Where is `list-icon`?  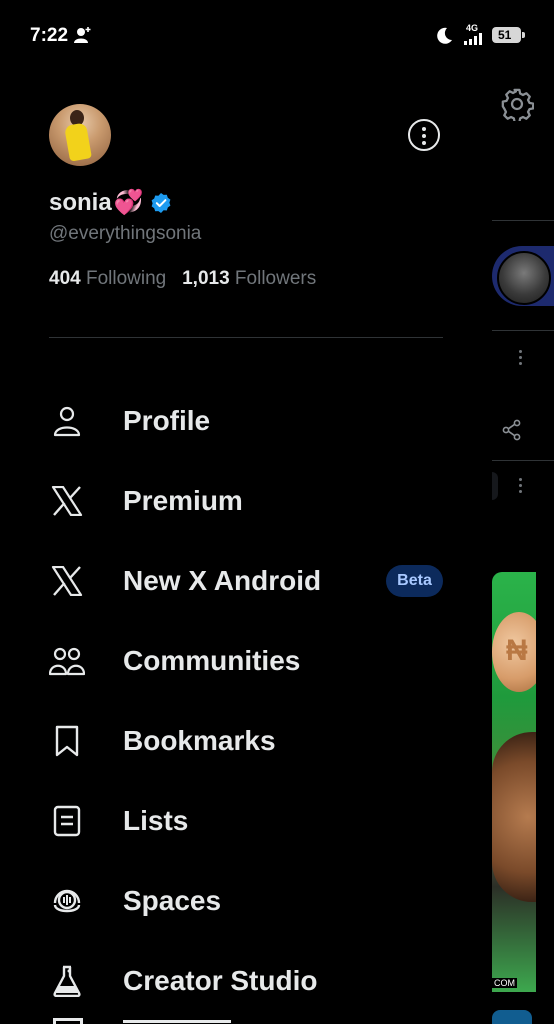
list-icon is located at coordinates (67, 821).